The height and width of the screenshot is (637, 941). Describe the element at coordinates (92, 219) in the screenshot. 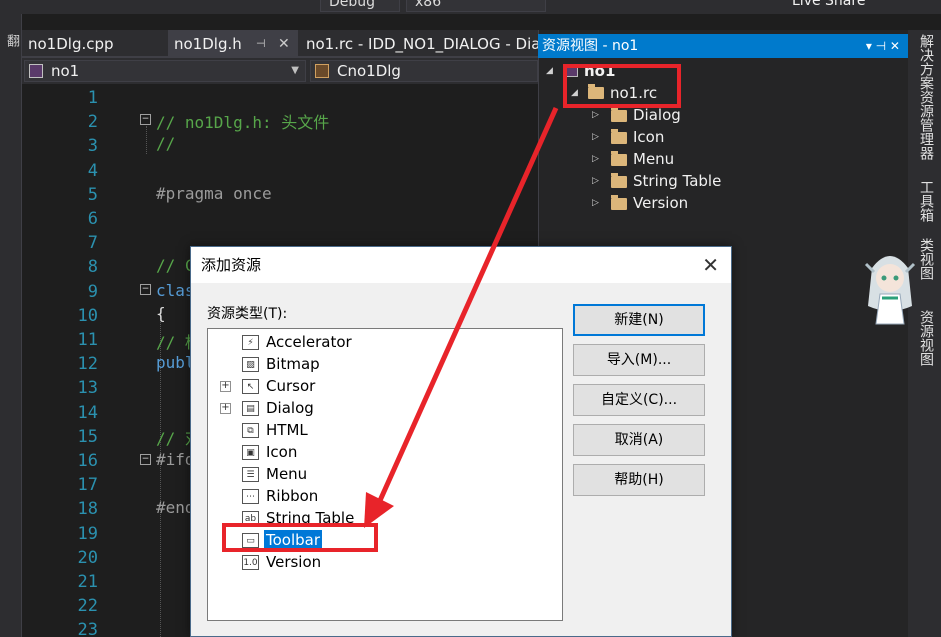

I see `line-number: 6` at that location.